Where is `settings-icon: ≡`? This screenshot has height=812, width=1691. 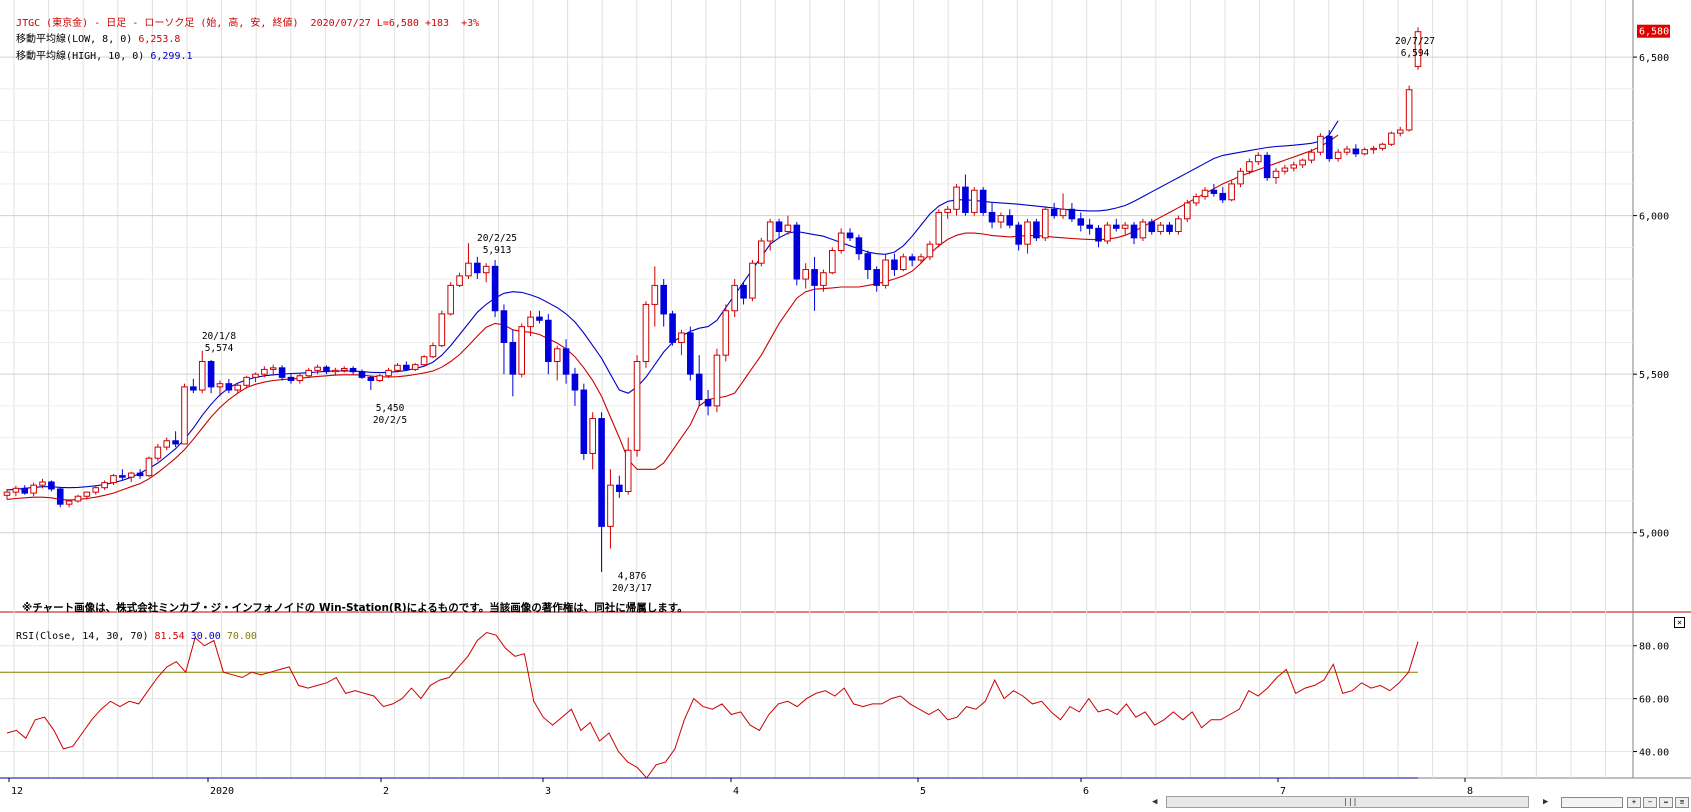
settings-icon: ≡ is located at coordinates (1682, 802).